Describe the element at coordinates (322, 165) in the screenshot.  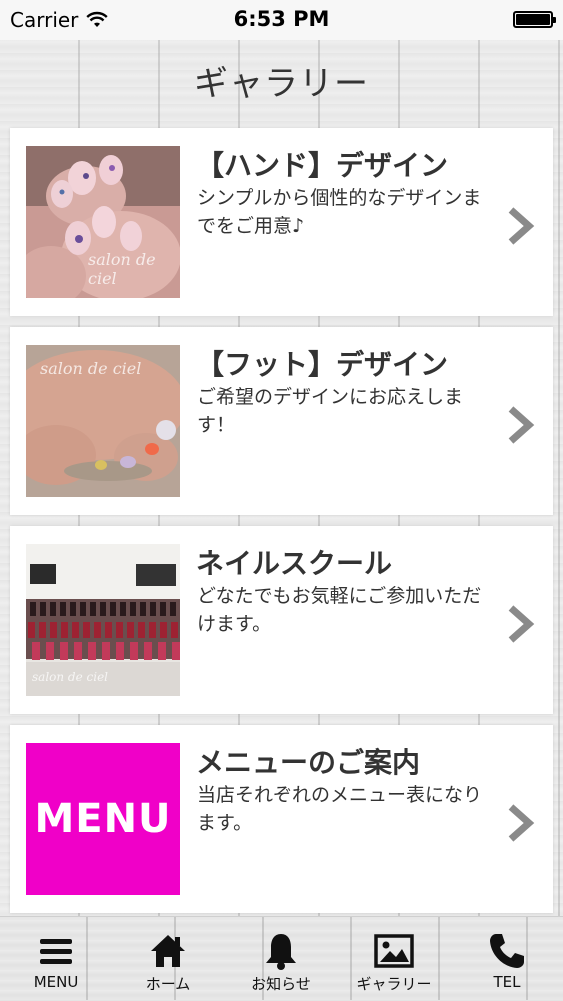
I see `card-title: 【ハンド】デザイン` at that location.